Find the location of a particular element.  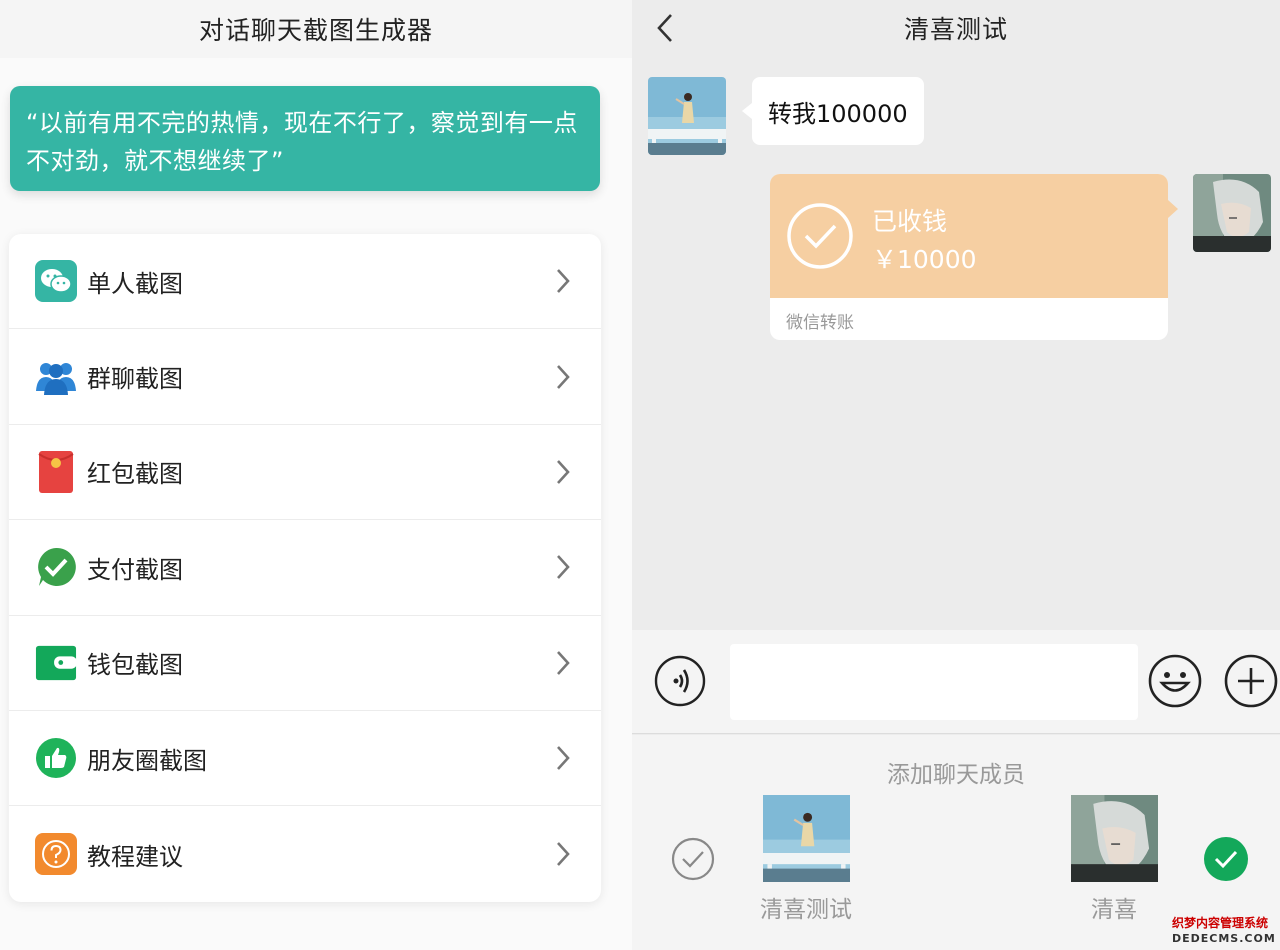

transfer-footer: 微信转账 is located at coordinates (820, 323).